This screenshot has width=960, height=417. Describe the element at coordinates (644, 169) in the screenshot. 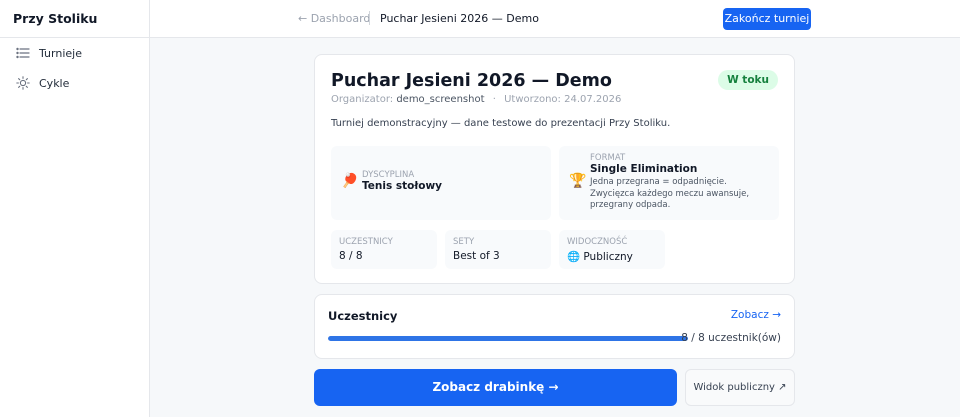

I see `format-value: Single Elimination` at that location.